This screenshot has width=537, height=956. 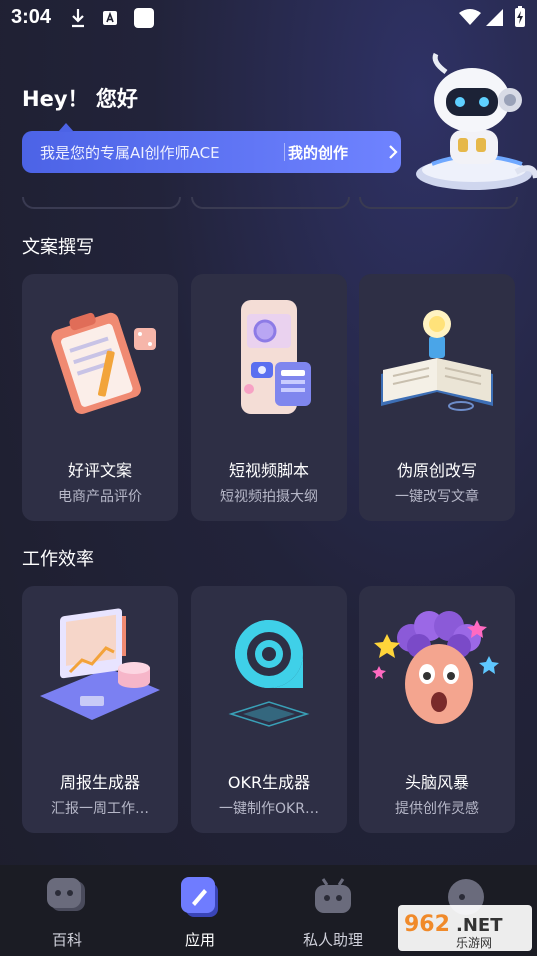 I want to click on nav-label: 私人助理, so click(x=332, y=940).